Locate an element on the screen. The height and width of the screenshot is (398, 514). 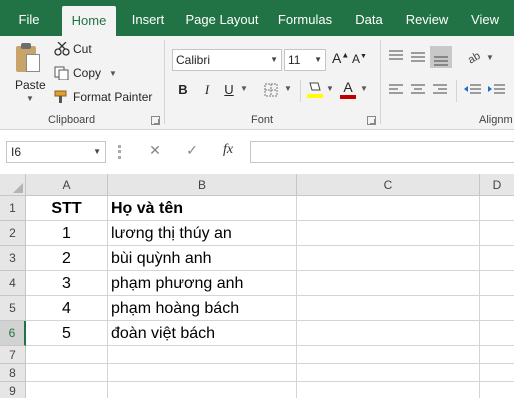
cell-d9 is located at coordinates (497, 390).